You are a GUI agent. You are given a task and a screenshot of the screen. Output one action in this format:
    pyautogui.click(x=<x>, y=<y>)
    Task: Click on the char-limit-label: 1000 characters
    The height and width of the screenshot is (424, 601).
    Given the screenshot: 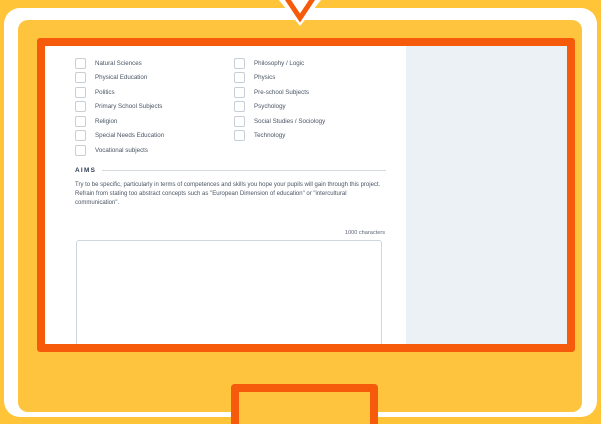 What is the action you would take?
    pyautogui.click(x=364, y=233)
    